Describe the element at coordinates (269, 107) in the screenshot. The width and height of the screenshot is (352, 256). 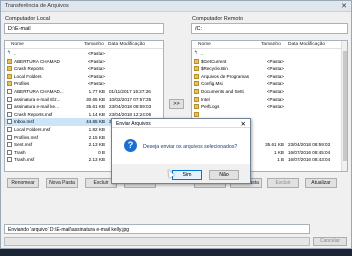
I see `remote-file-row: PerfLogs <Pasta>` at that location.